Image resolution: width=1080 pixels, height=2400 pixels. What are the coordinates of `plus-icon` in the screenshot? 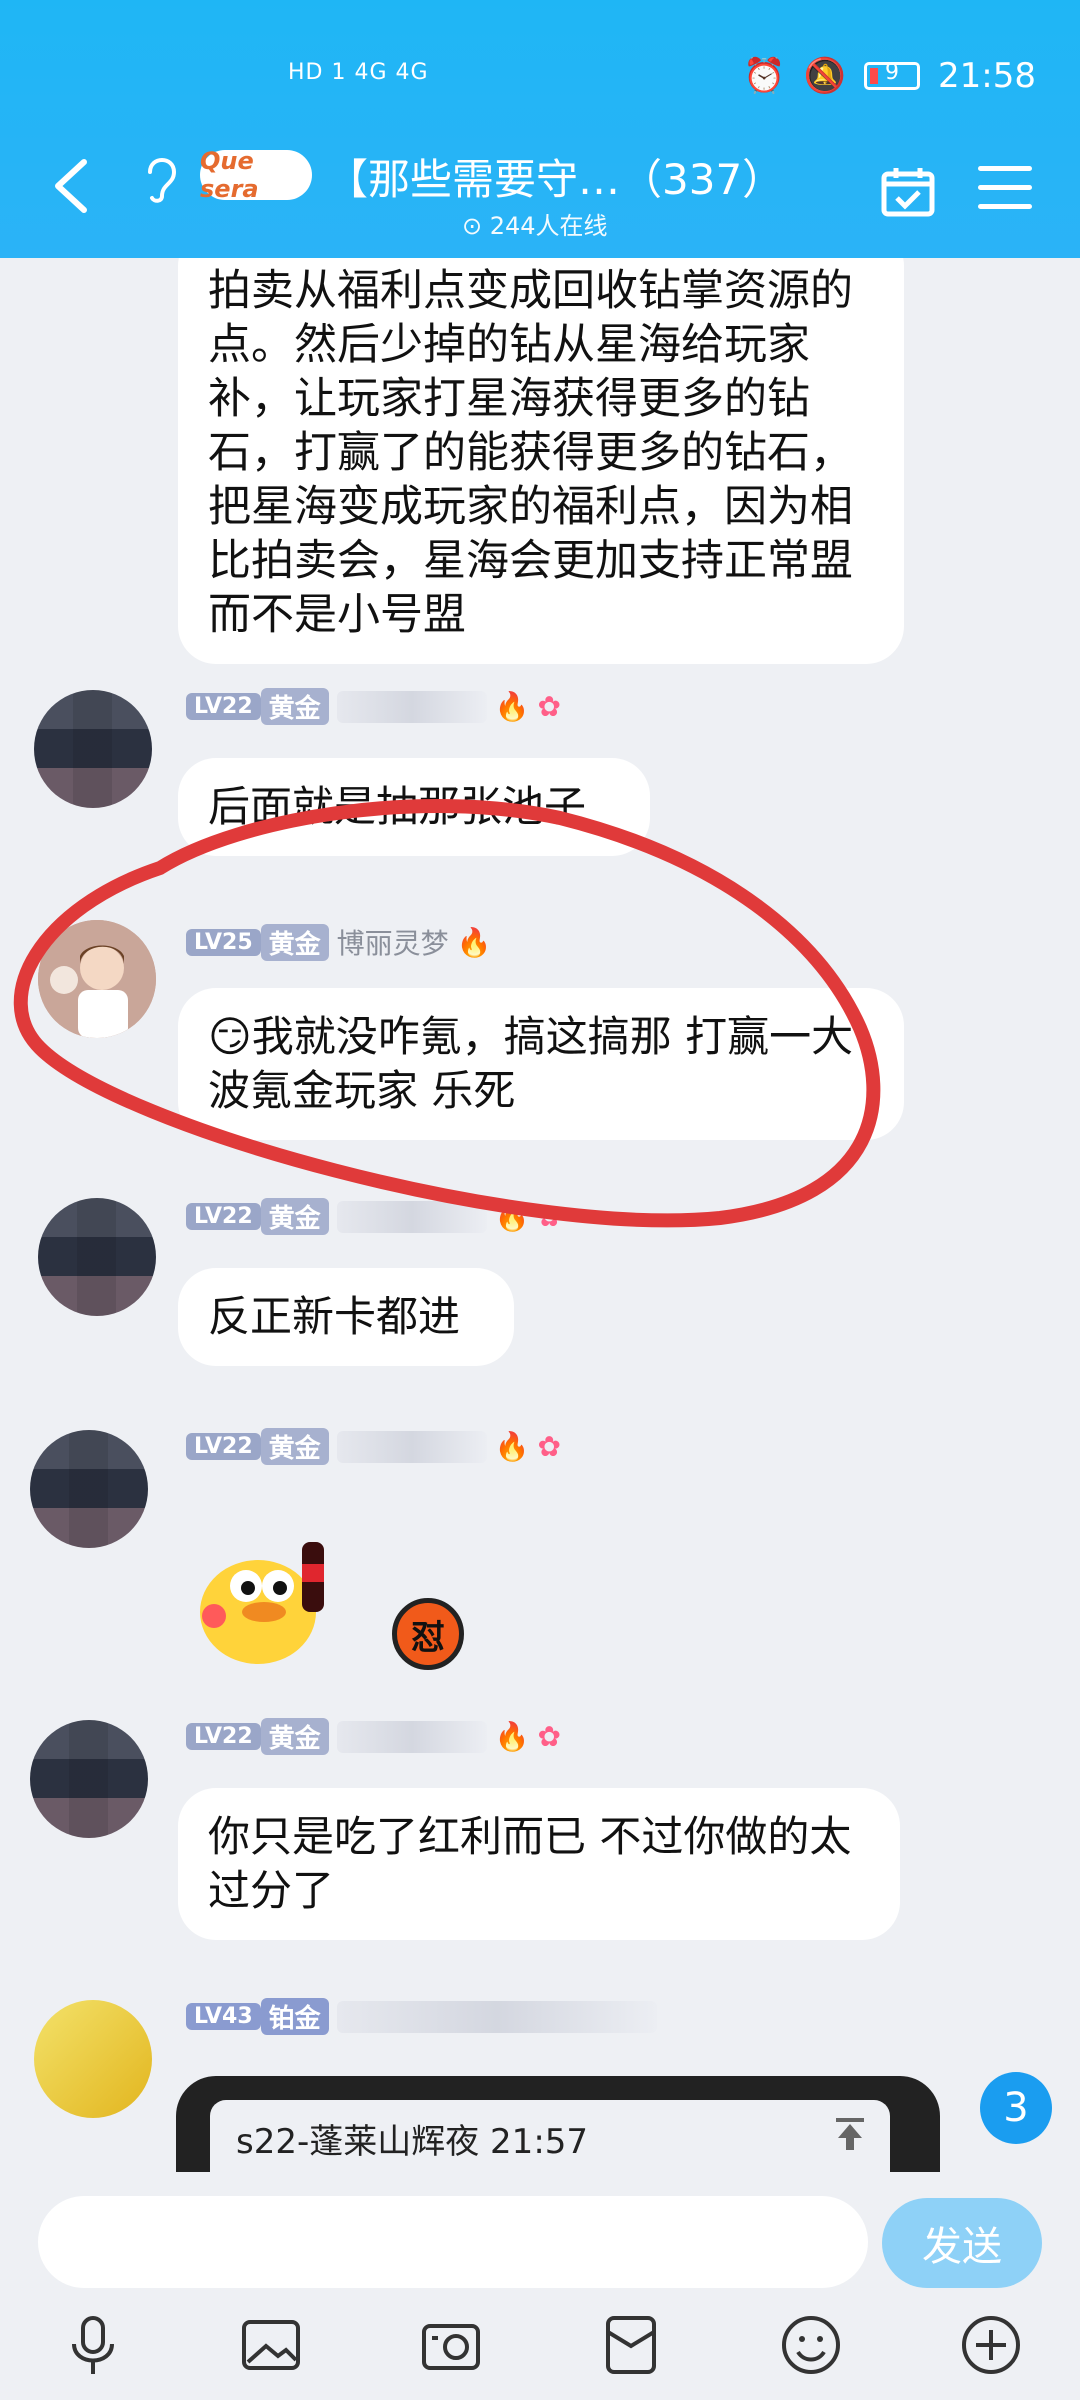 It's located at (991, 2345).